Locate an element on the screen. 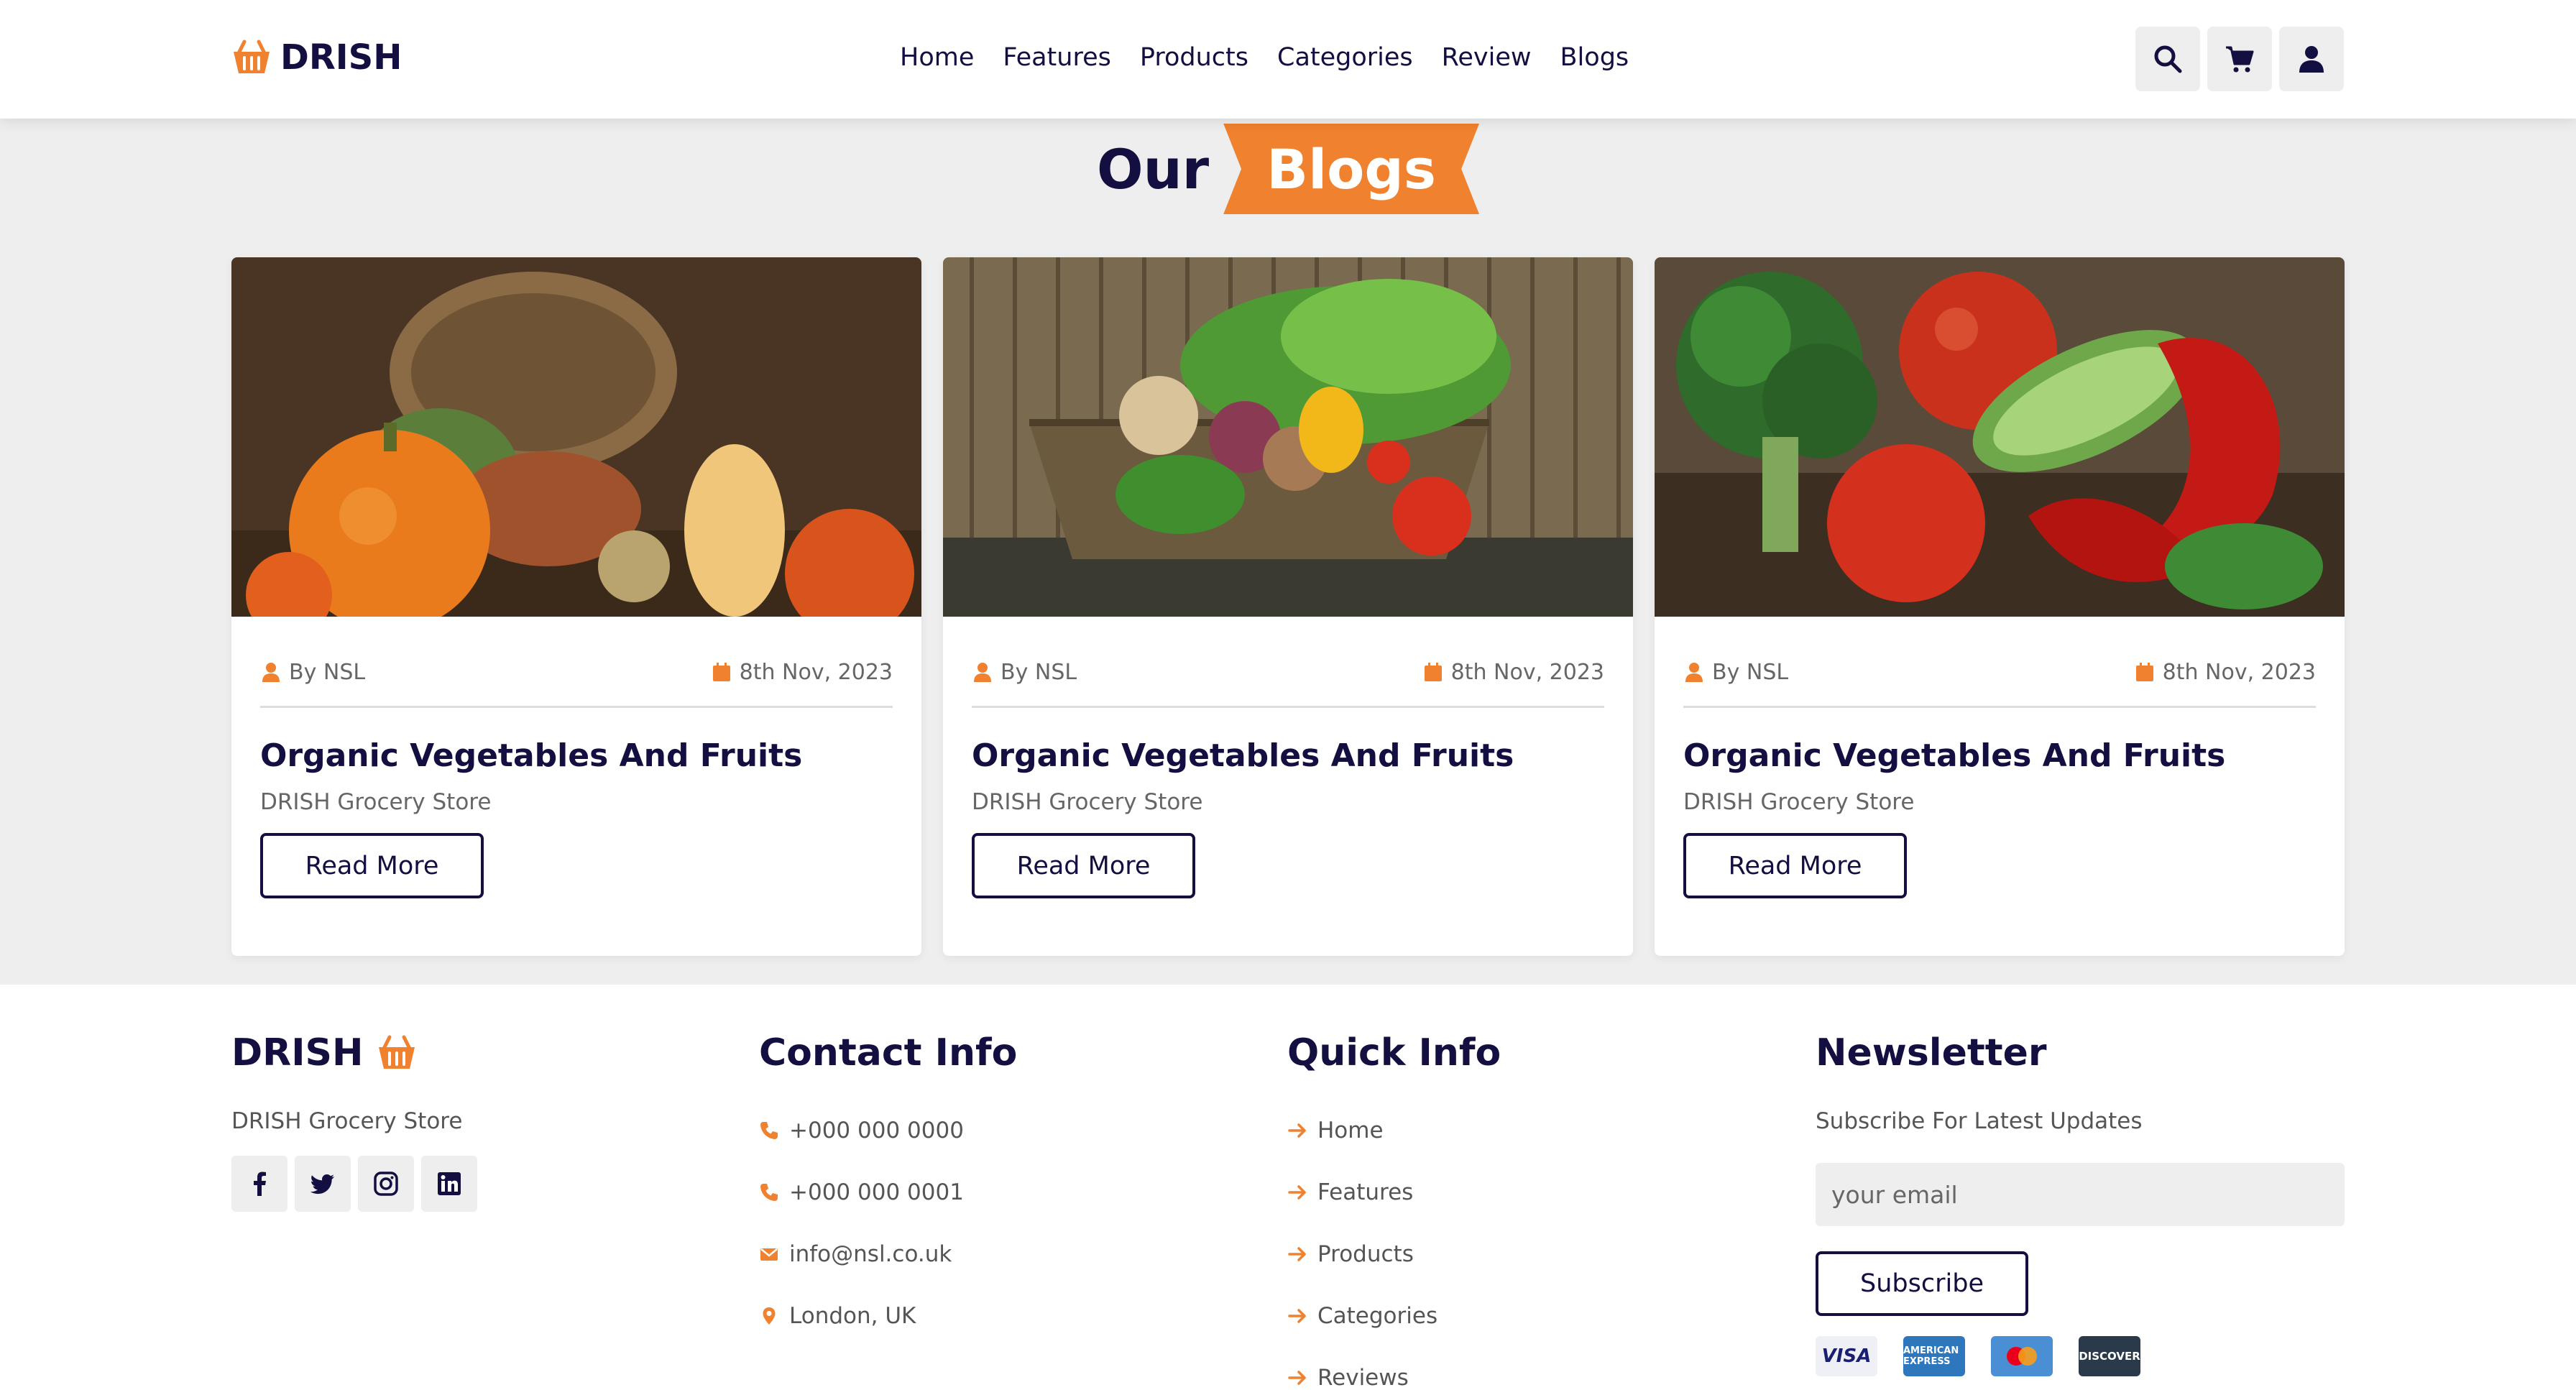 The height and width of the screenshot is (1390, 2576). twitter-link is located at coordinates (323, 1184).